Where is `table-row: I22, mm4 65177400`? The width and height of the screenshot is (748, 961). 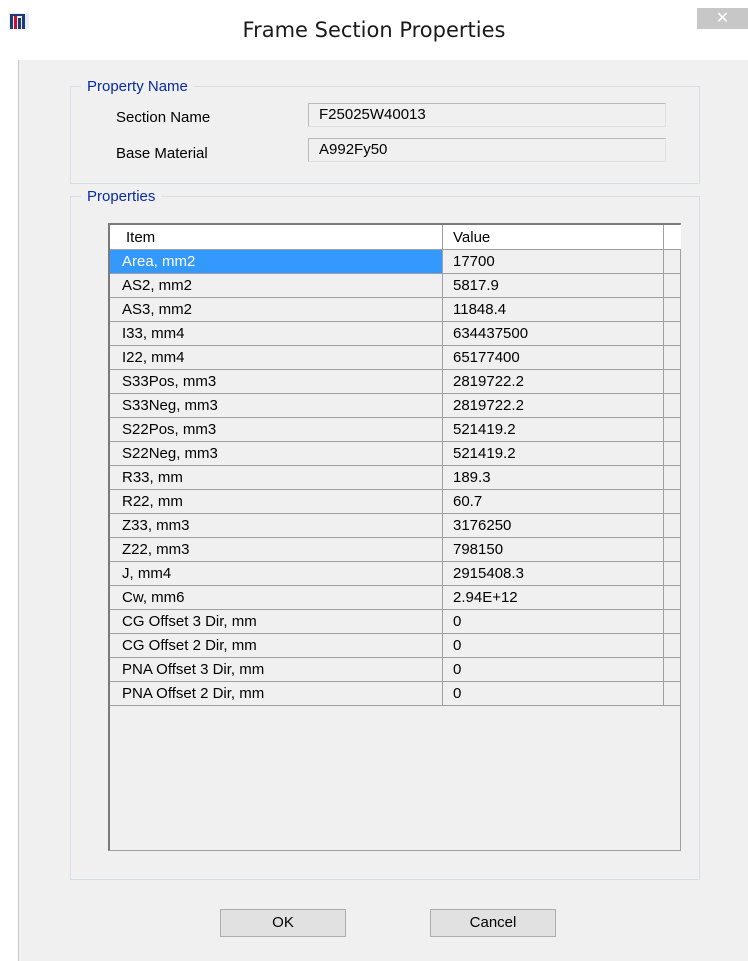 table-row: I22, mm4 65177400 is located at coordinates (395, 358).